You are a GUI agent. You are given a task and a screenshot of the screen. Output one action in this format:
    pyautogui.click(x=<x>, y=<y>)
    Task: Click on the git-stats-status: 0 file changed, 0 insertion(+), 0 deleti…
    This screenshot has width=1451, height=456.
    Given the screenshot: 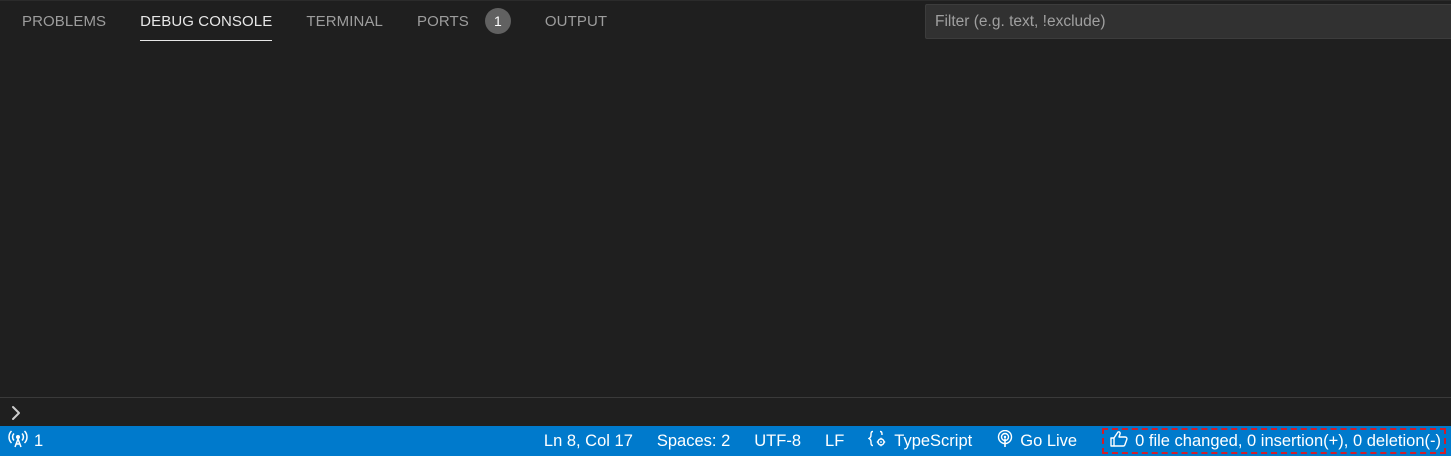 What is the action you would take?
    pyautogui.click(x=1274, y=441)
    